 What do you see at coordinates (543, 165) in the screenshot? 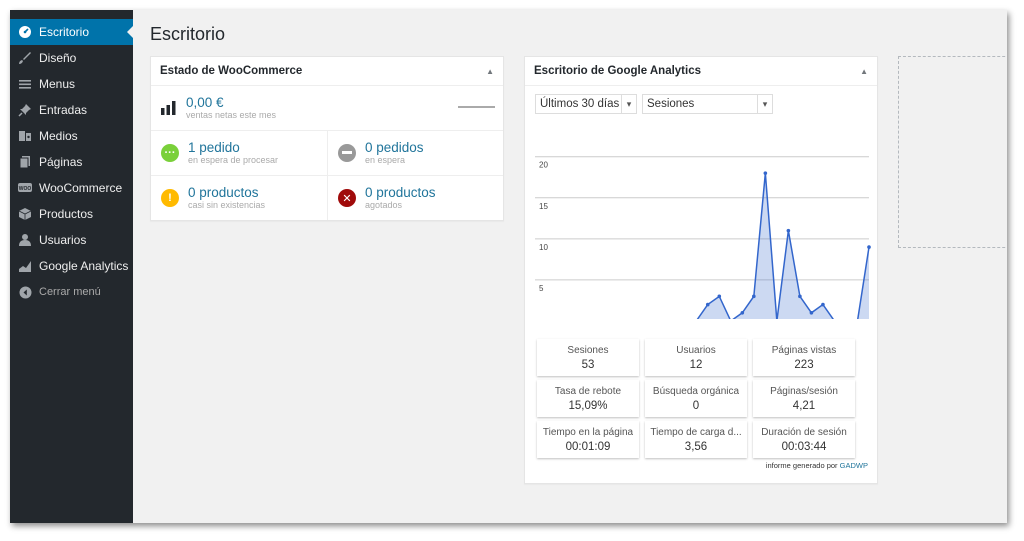
I see `y-tick-label: 20` at bounding box center [543, 165].